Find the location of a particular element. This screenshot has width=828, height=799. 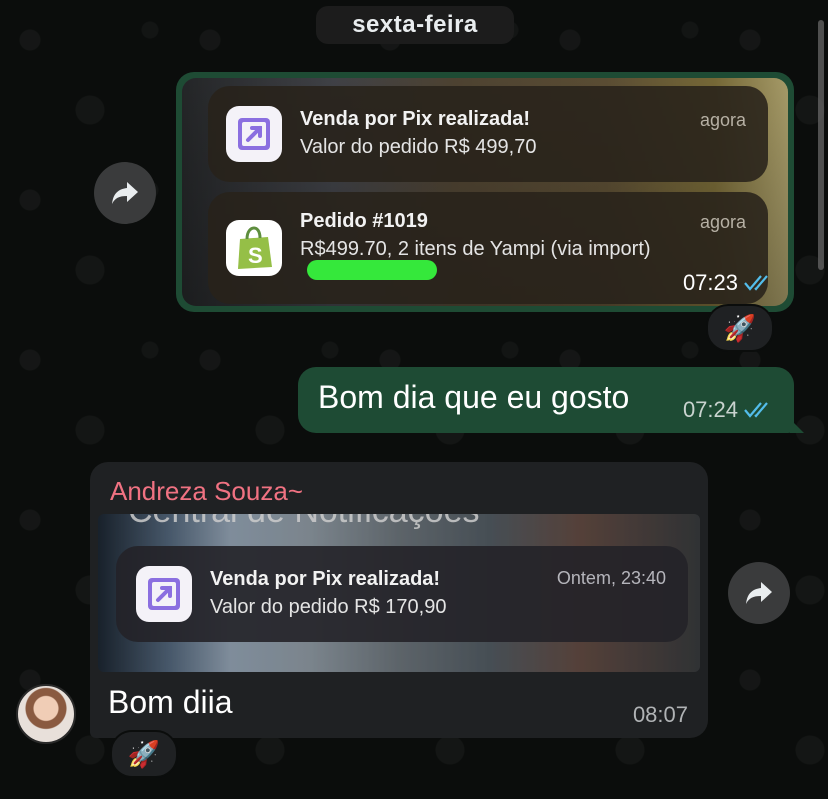

message-text: Bom diia is located at coordinates (170, 702).